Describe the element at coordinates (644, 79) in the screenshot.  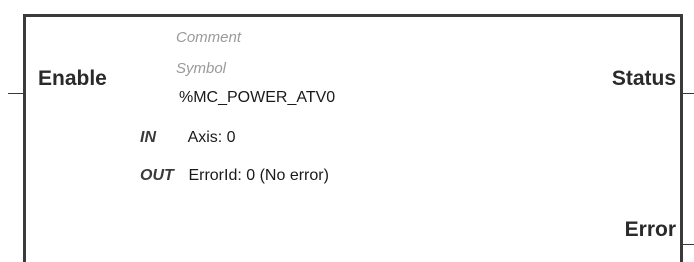
I see `pin-status-label: Status` at that location.